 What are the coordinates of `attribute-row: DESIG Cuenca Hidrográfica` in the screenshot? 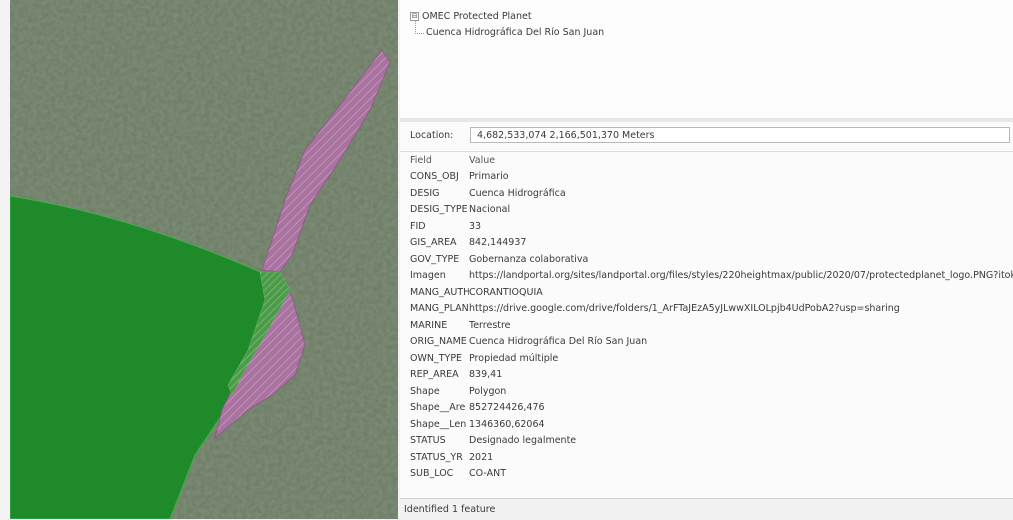 It's located at (706, 193).